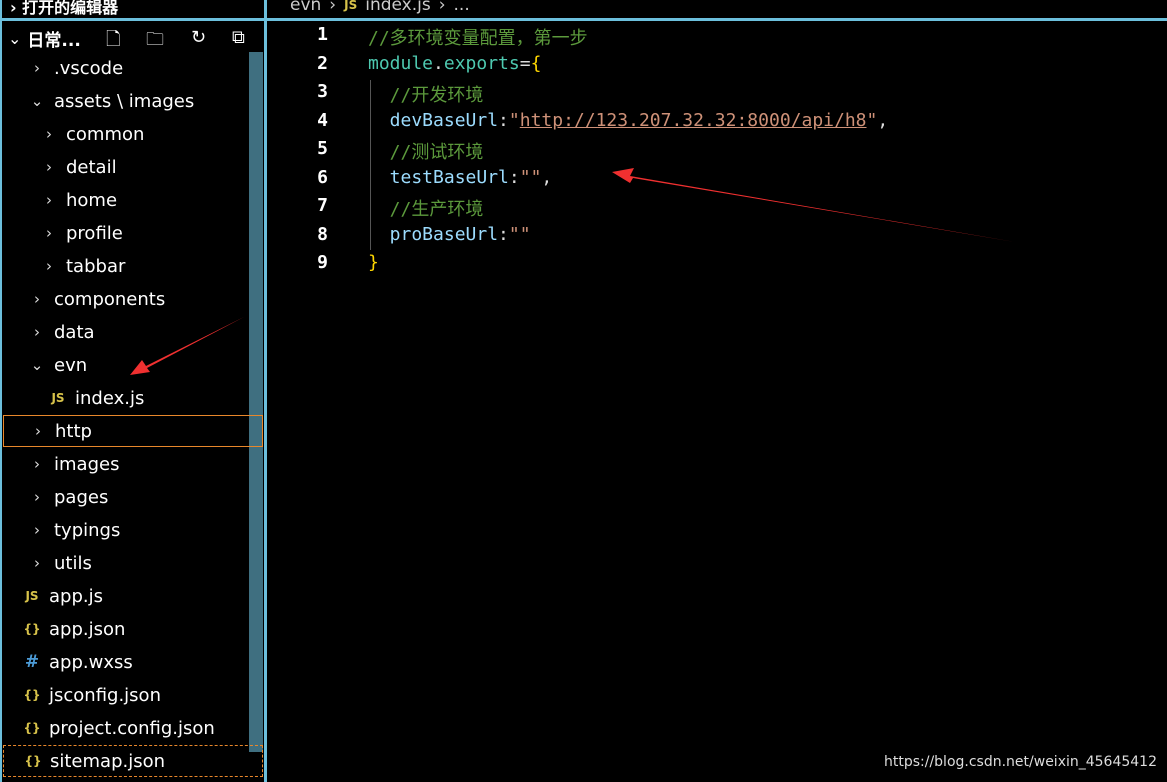  Describe the element at coordinates (187, 346) in the screenshot. I see `annotation-arrow-tree` at that location.